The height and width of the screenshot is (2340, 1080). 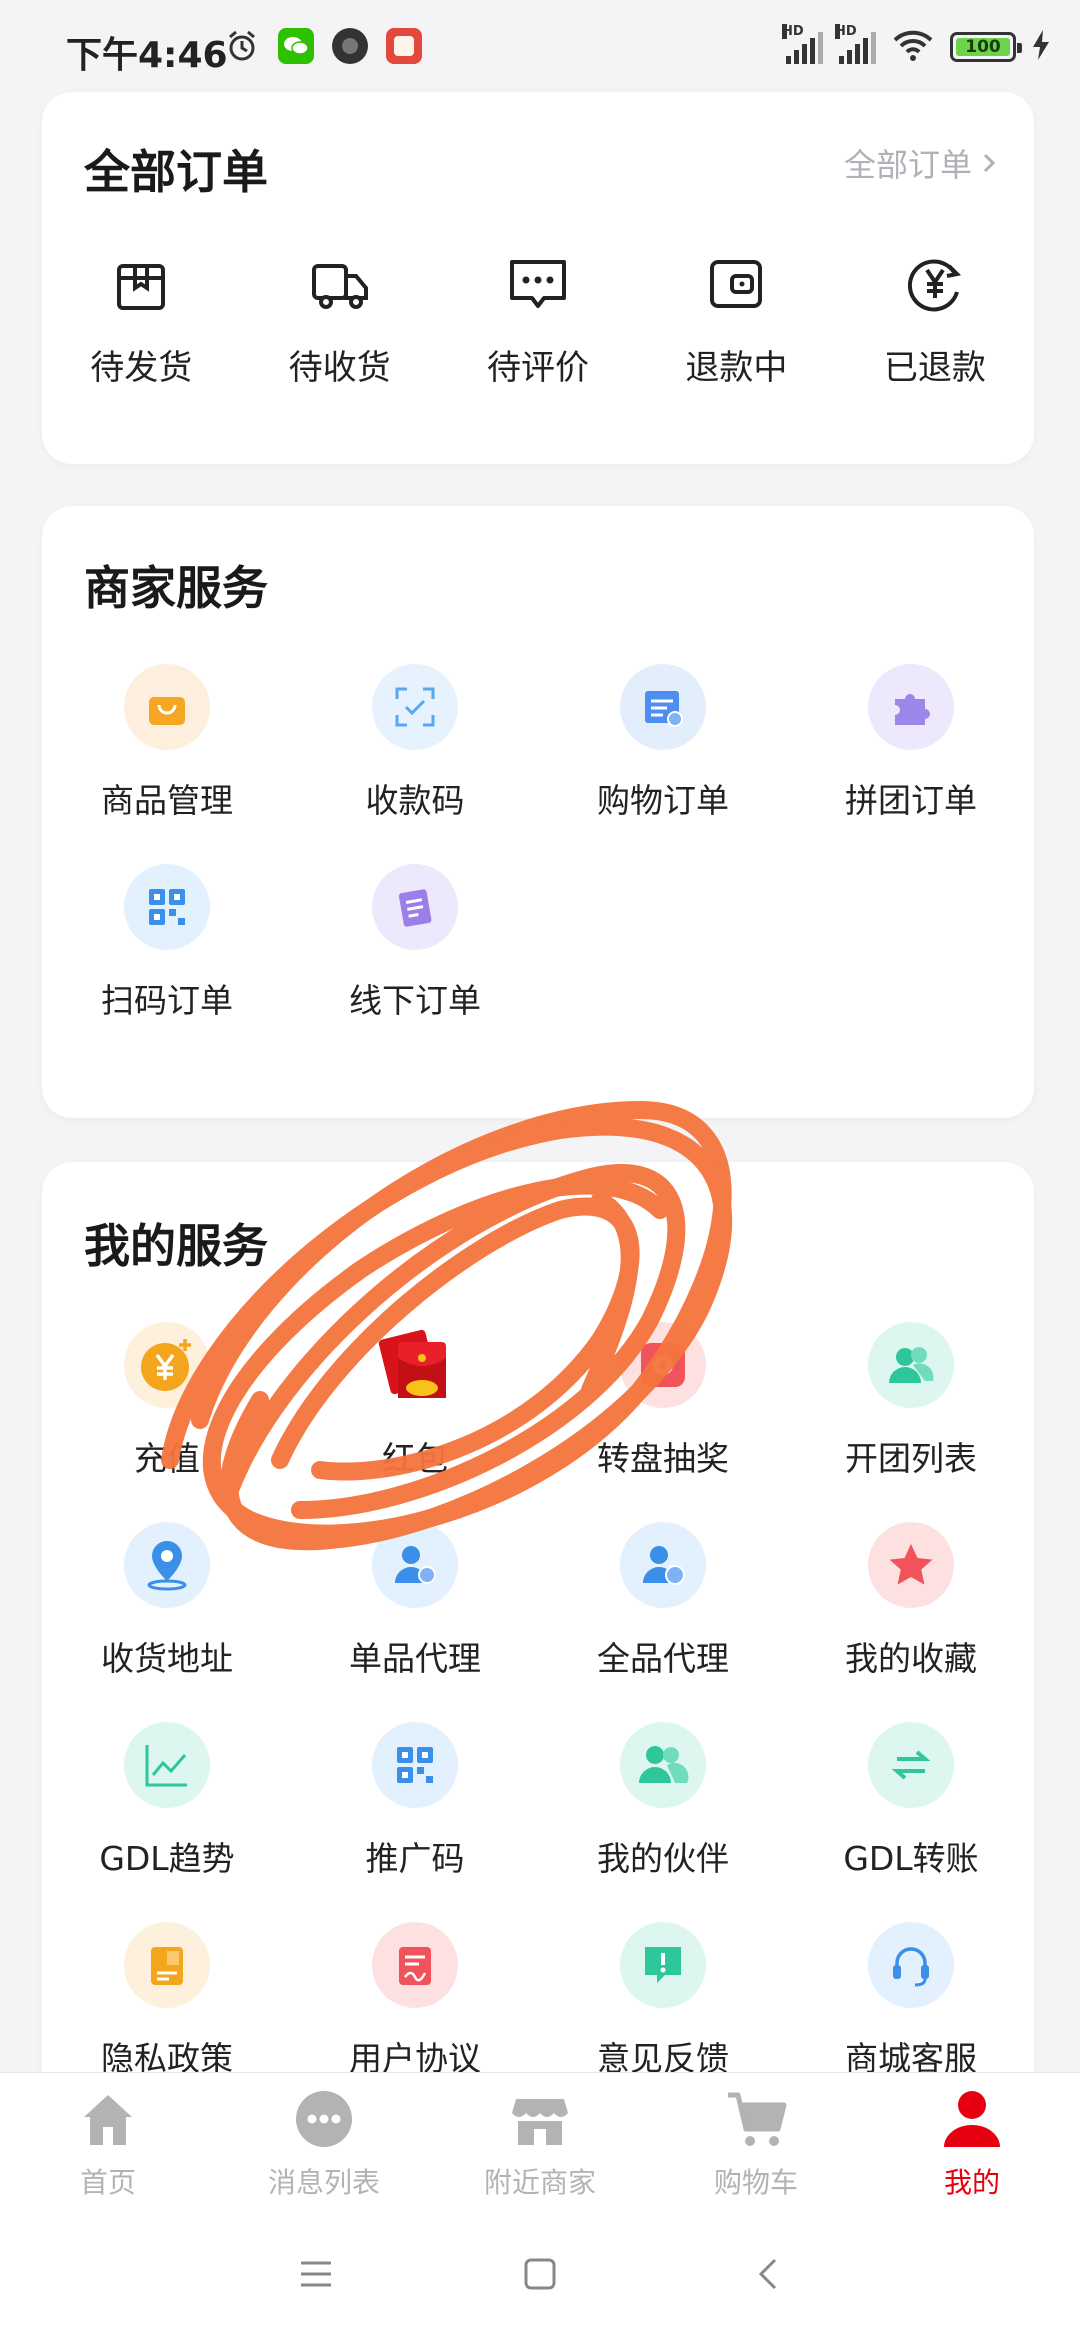 What do you see at coordinates (736, 284) in the screenshot?
I see `wallet-icon` at bounding box center [736, 284].